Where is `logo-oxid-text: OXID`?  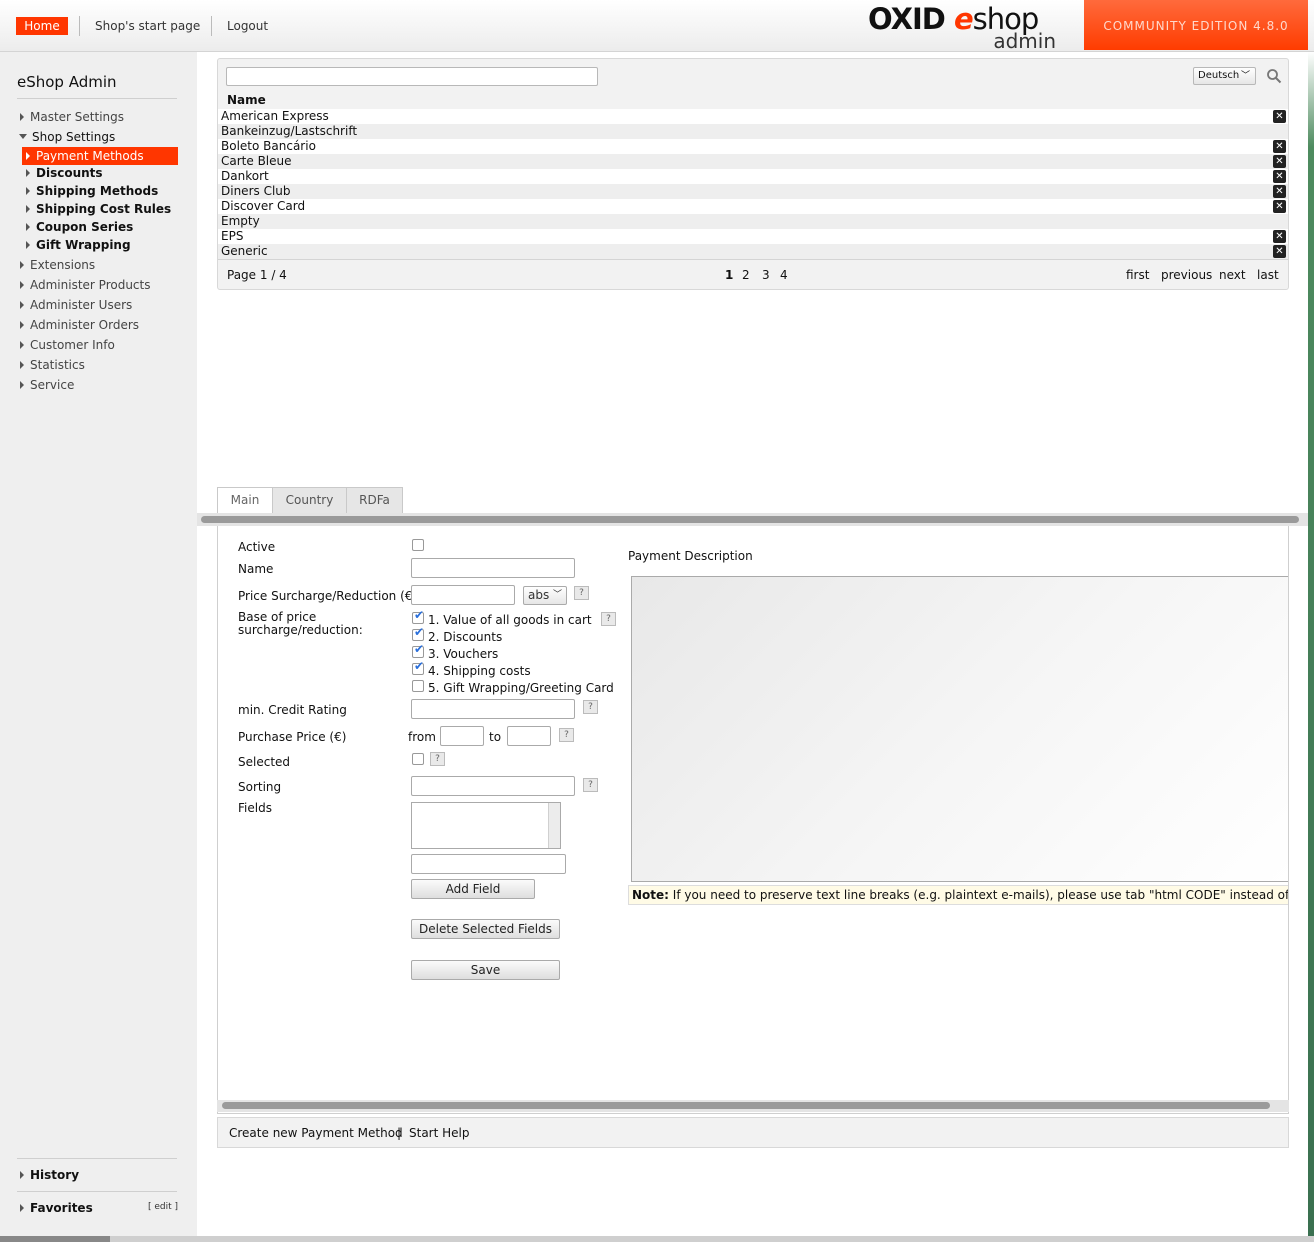
logo-oxid-text: OXID is located at coordinates (907, 19).